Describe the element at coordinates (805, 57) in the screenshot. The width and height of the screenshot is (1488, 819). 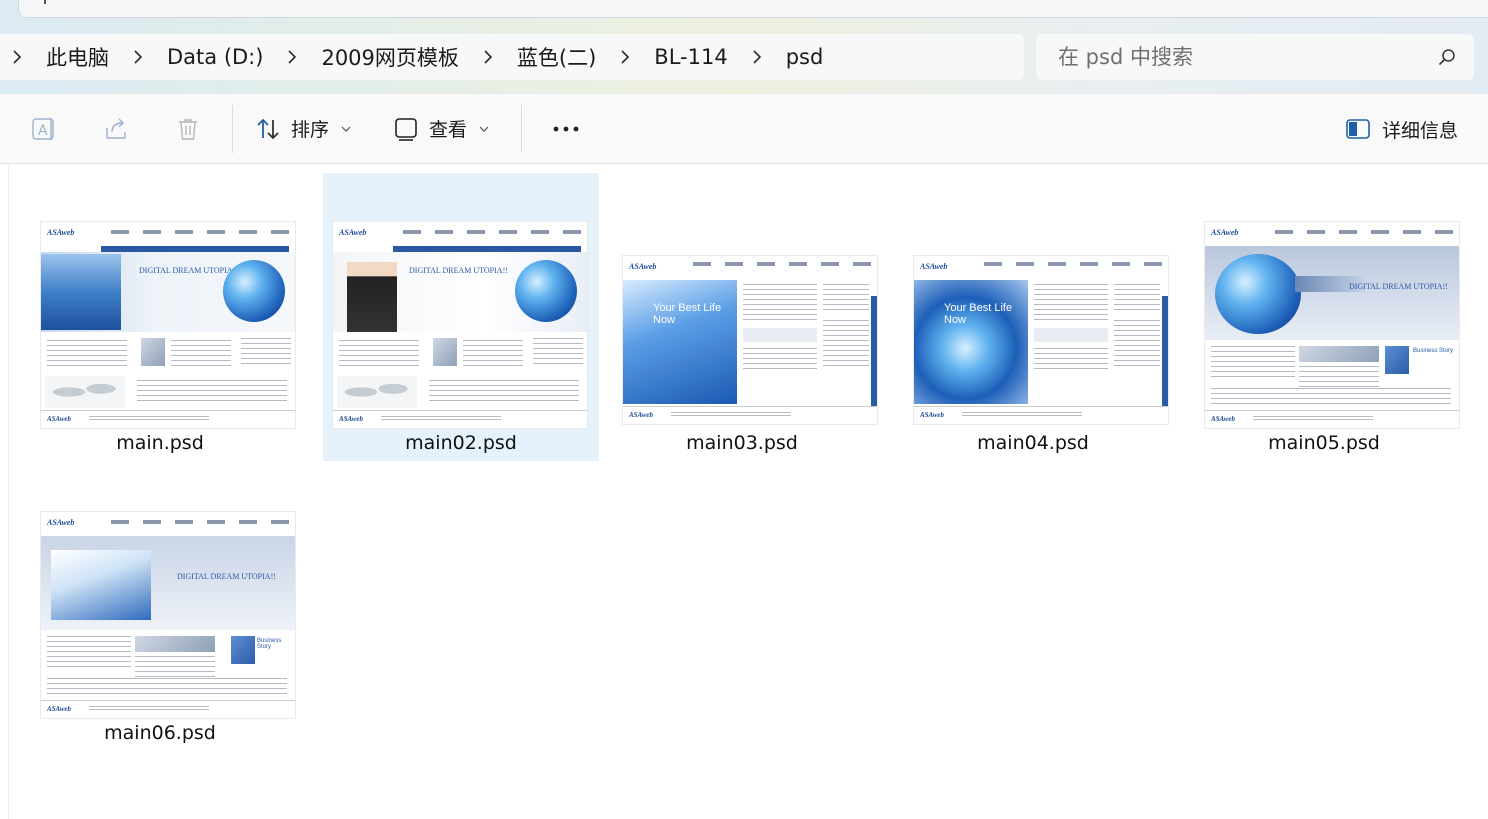
I see `breadcrumb-psd: psd` at that location.